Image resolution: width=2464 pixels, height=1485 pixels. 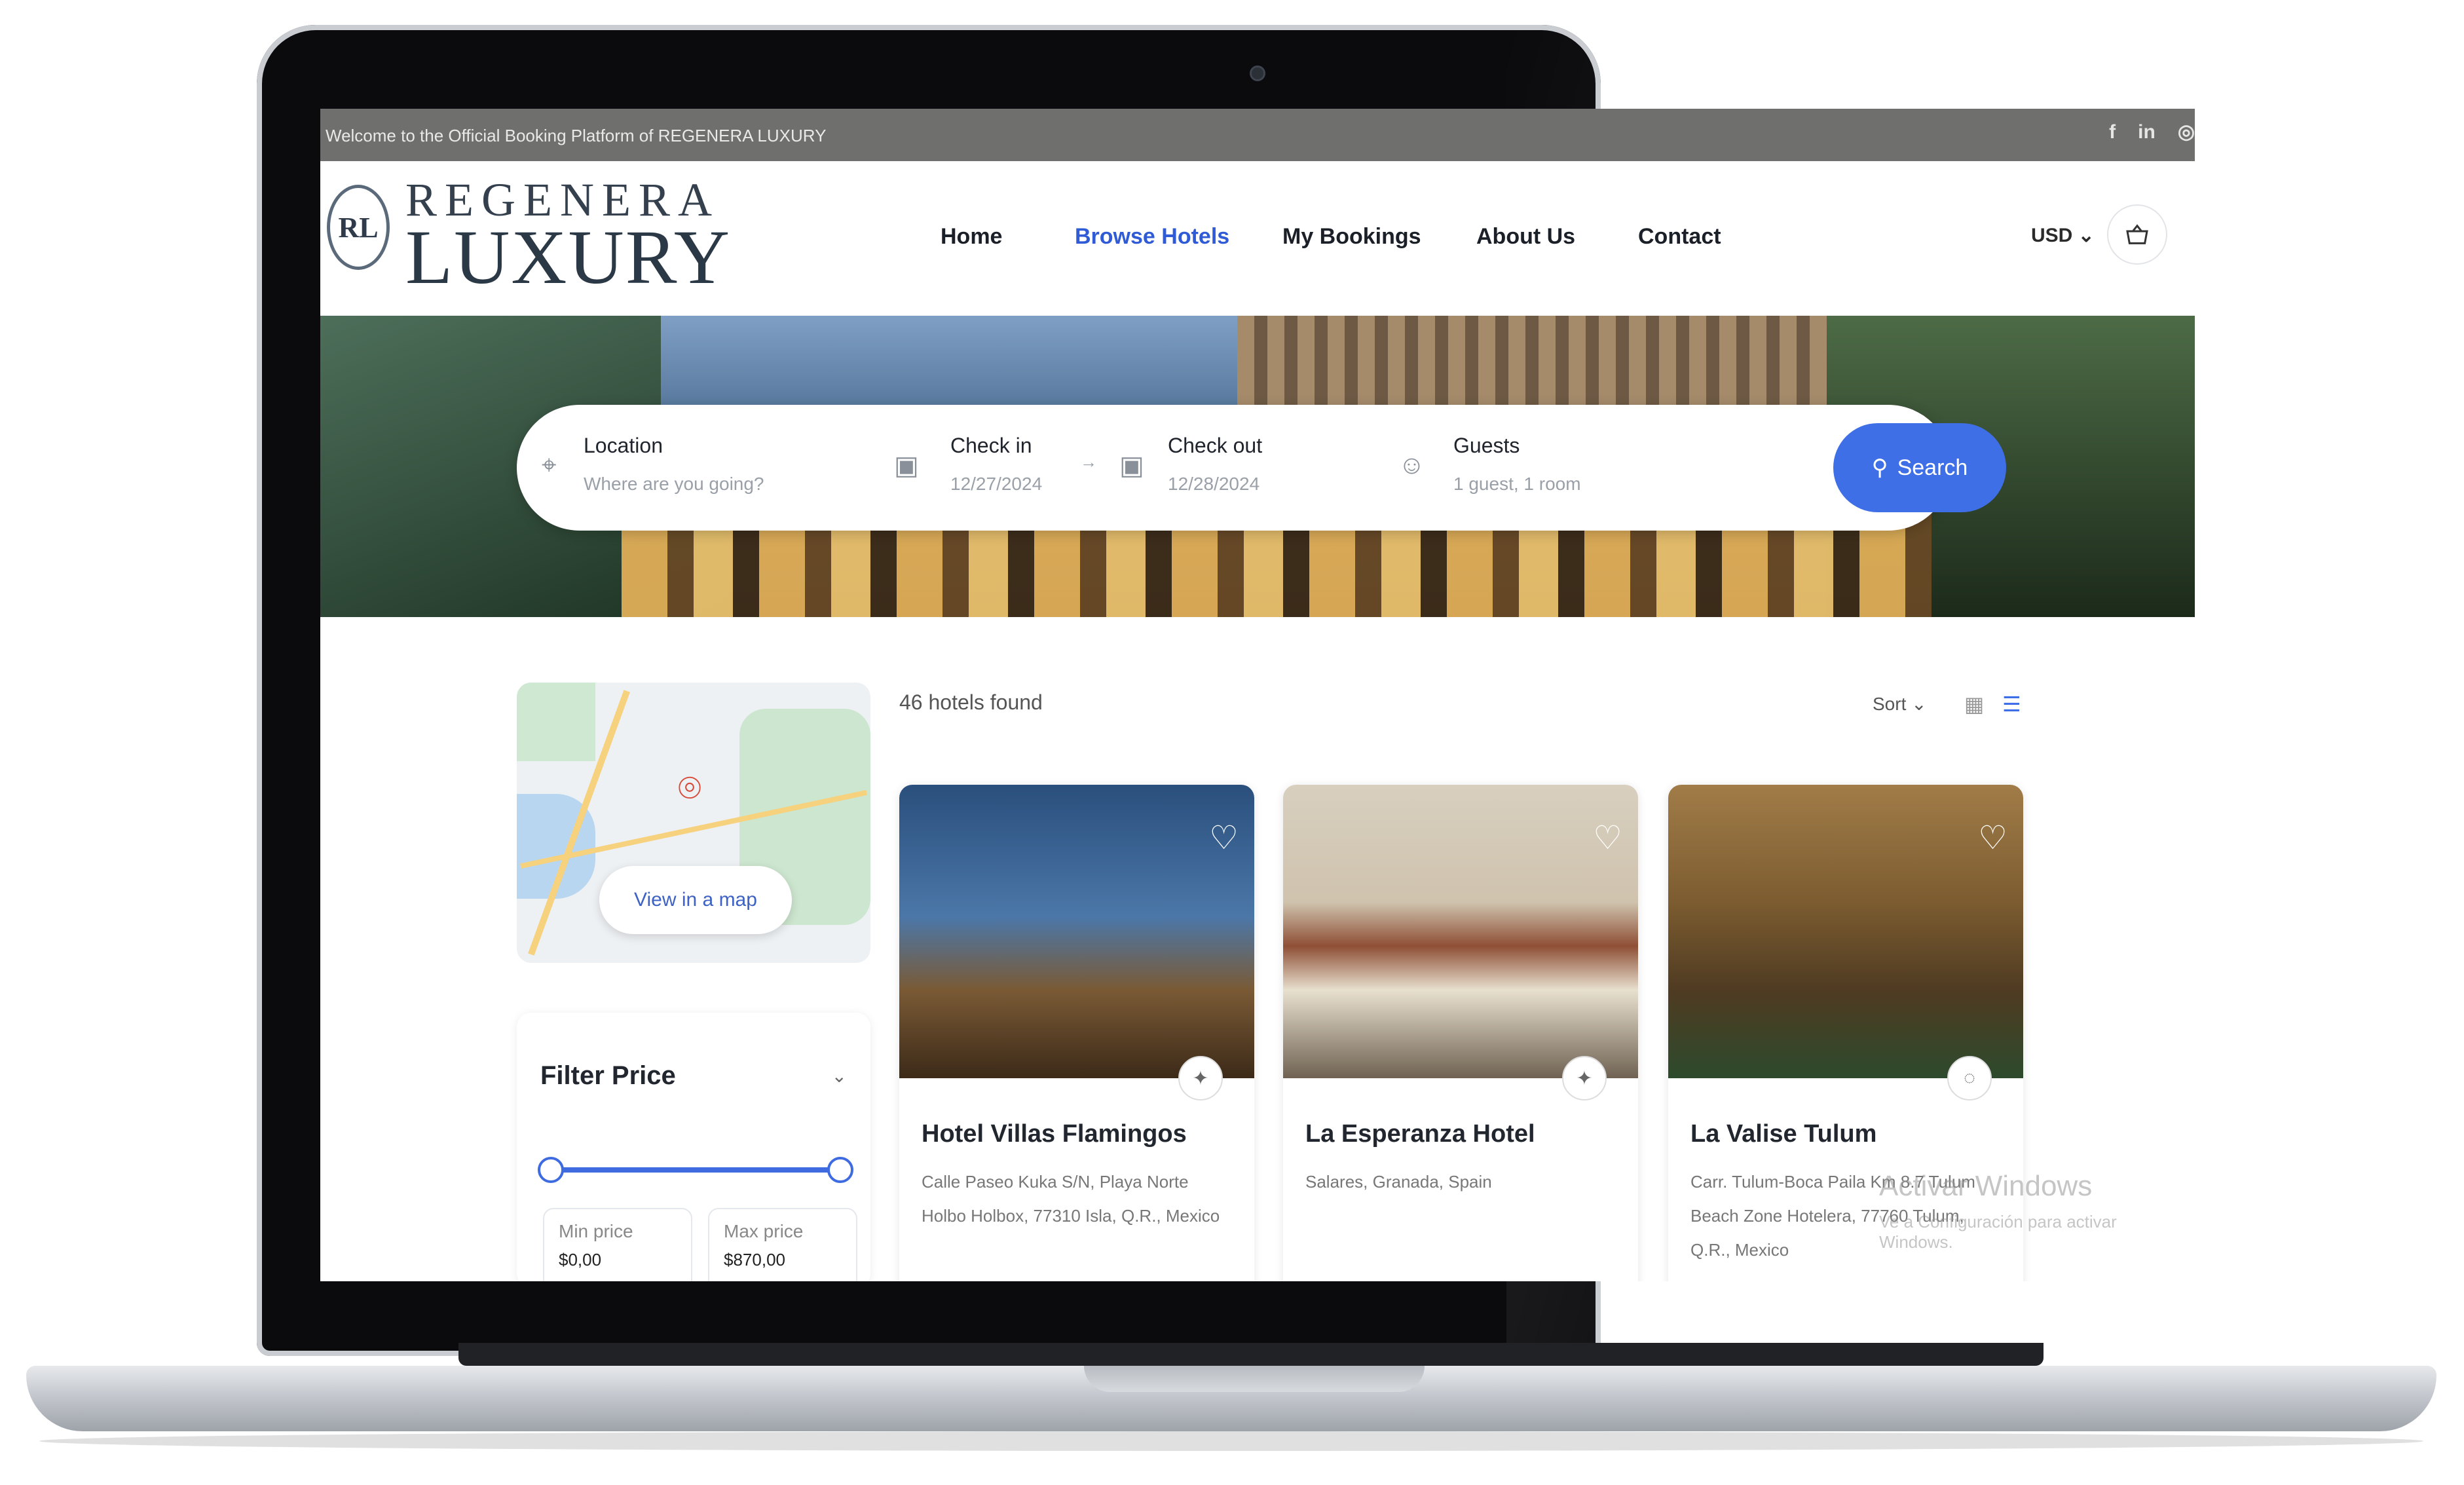 What do you see at coordinates (674, 484) in the screenshot?
I see `location-placeholder: Where are you going?` at bounding box center [674, 484].